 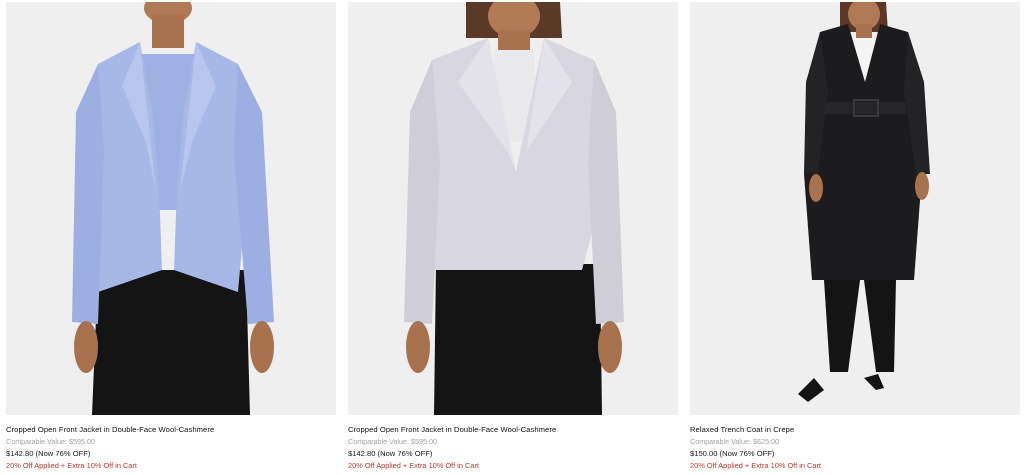 I want to click on comparable-value: Comparable Value: $625.00, so click(x=734, y=441).